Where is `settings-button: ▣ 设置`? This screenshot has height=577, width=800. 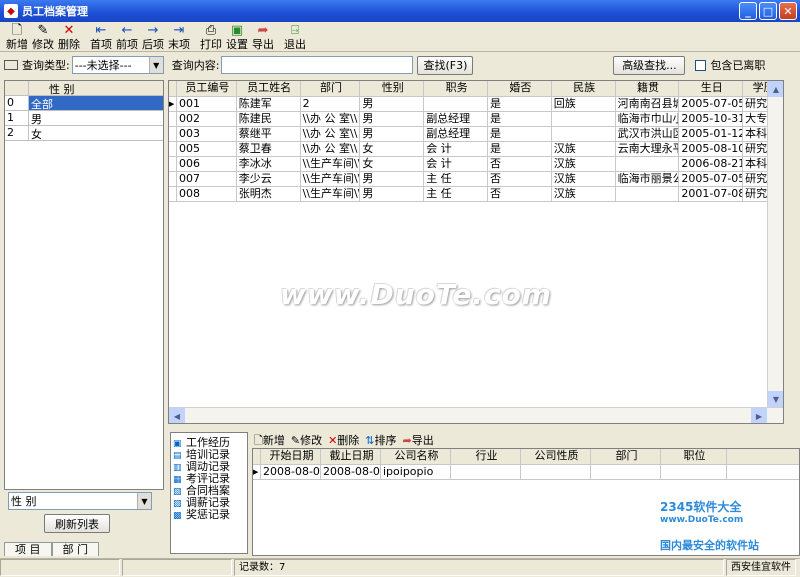 settings-button: ▣ 设置 is located at coordinates (237, 37).